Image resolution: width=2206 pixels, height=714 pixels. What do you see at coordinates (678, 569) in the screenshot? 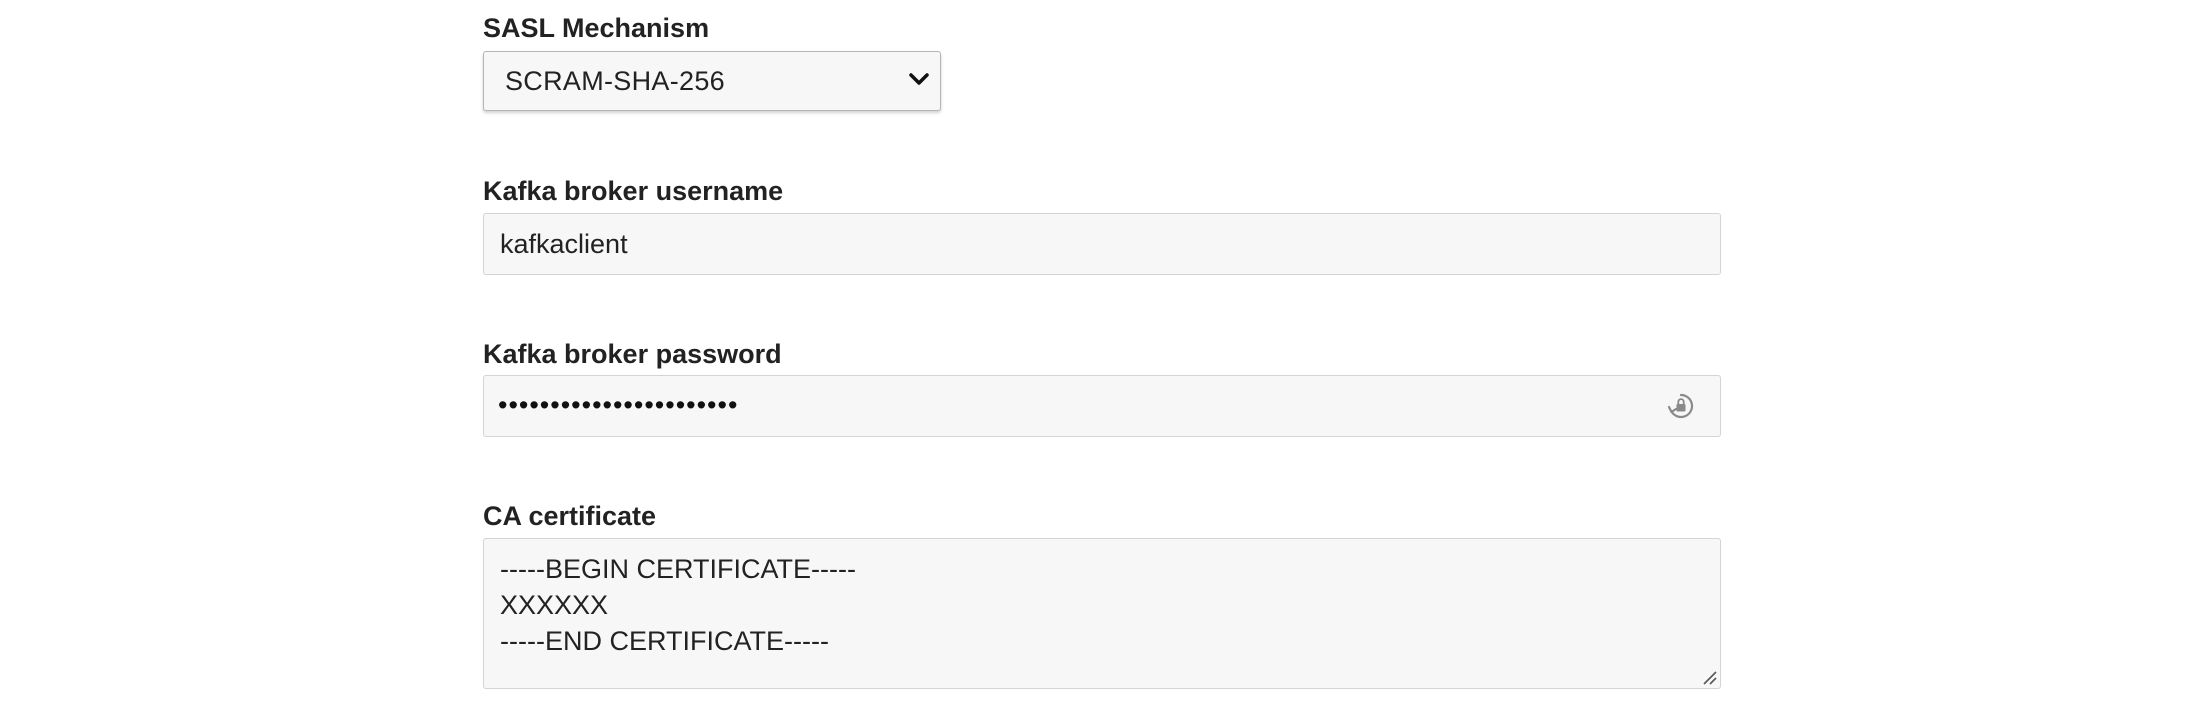
I see `ca-certificate-line-1: -----BEGIN CERTIFICATE-----` at bounding box center [678, 569].